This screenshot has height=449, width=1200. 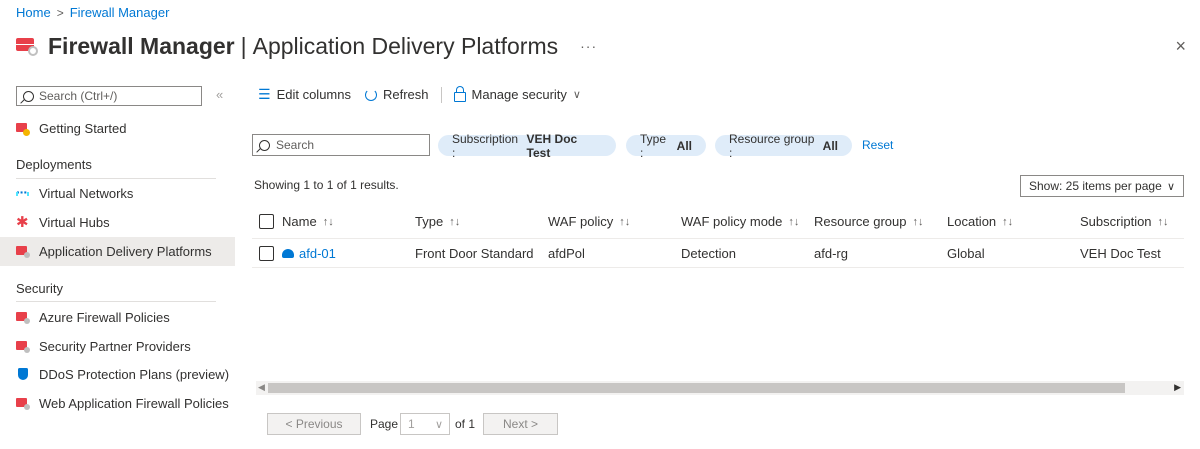 What do you see at coordinates (696, 388) in the screenshot?
I see `scrollbar-thumb` at bounding box center [696, 388].